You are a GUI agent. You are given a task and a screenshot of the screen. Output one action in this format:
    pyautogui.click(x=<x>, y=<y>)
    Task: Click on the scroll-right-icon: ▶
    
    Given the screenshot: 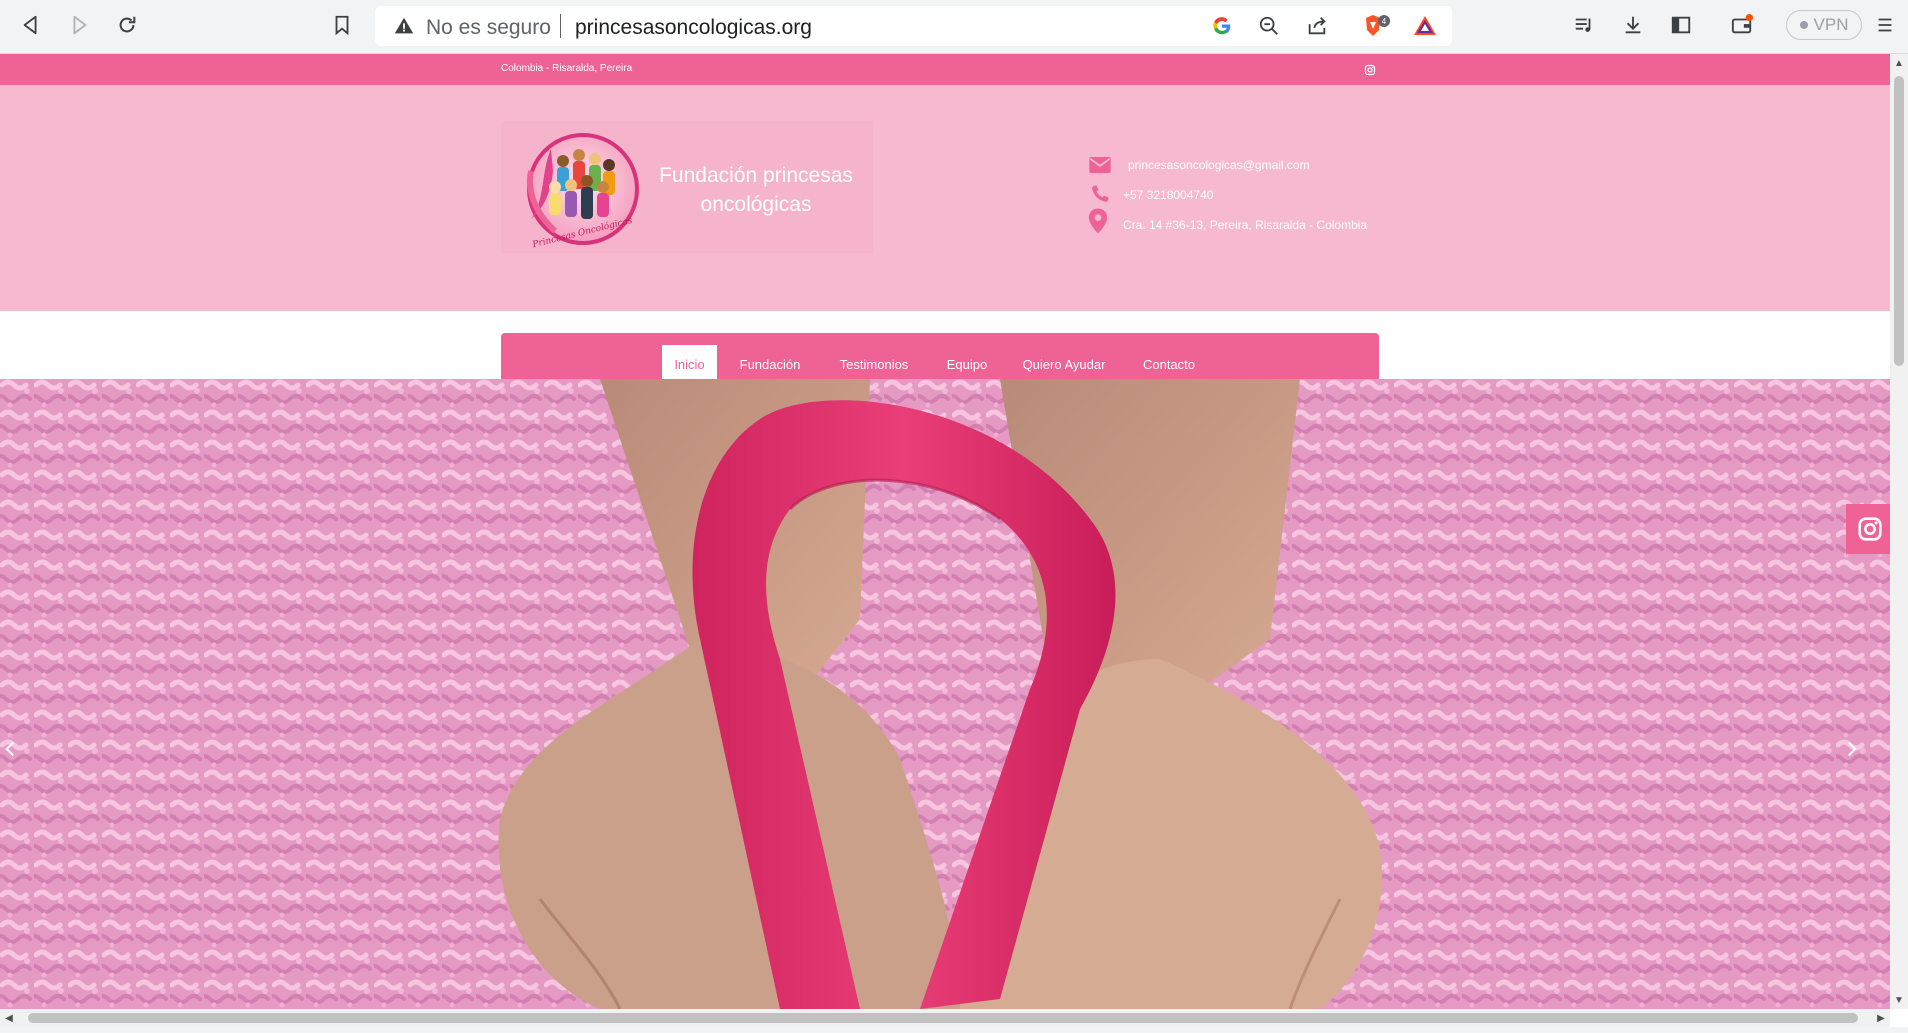 What is the action you would take?
    pyautogui.click(x=1881, y=1018)
    